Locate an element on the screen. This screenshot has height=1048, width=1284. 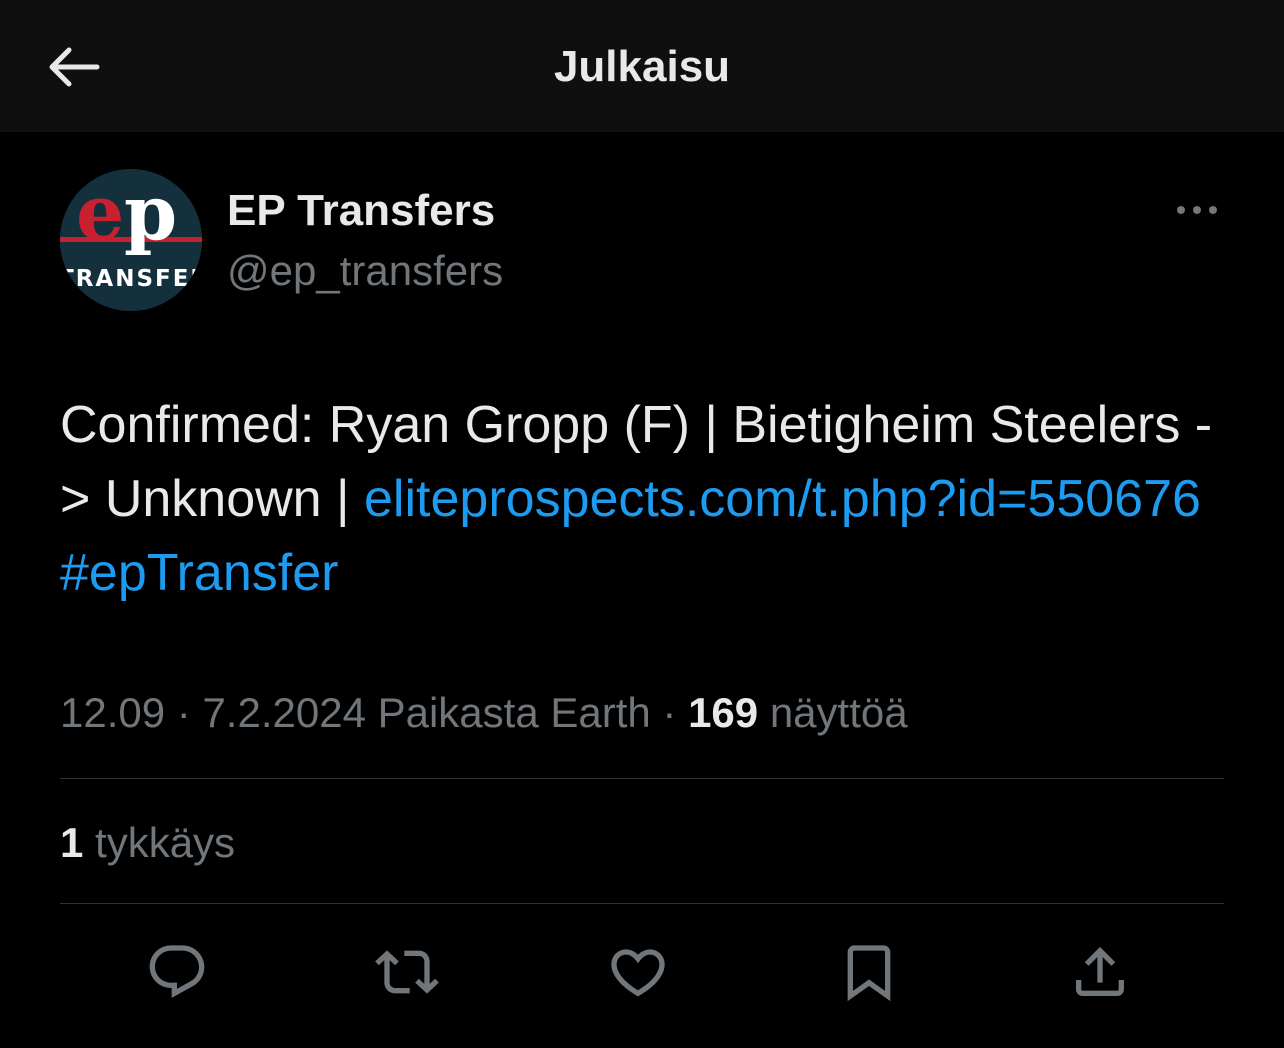
svg-text: p is located at coordinates (150, 213).